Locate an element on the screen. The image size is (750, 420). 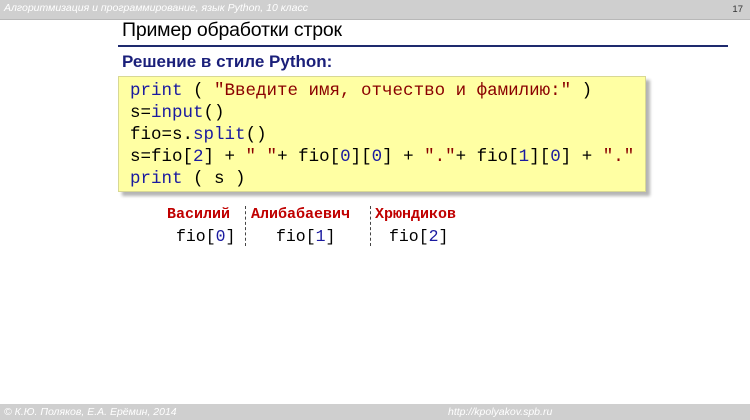
page-number: 17 is located at coordinates (737, 9).